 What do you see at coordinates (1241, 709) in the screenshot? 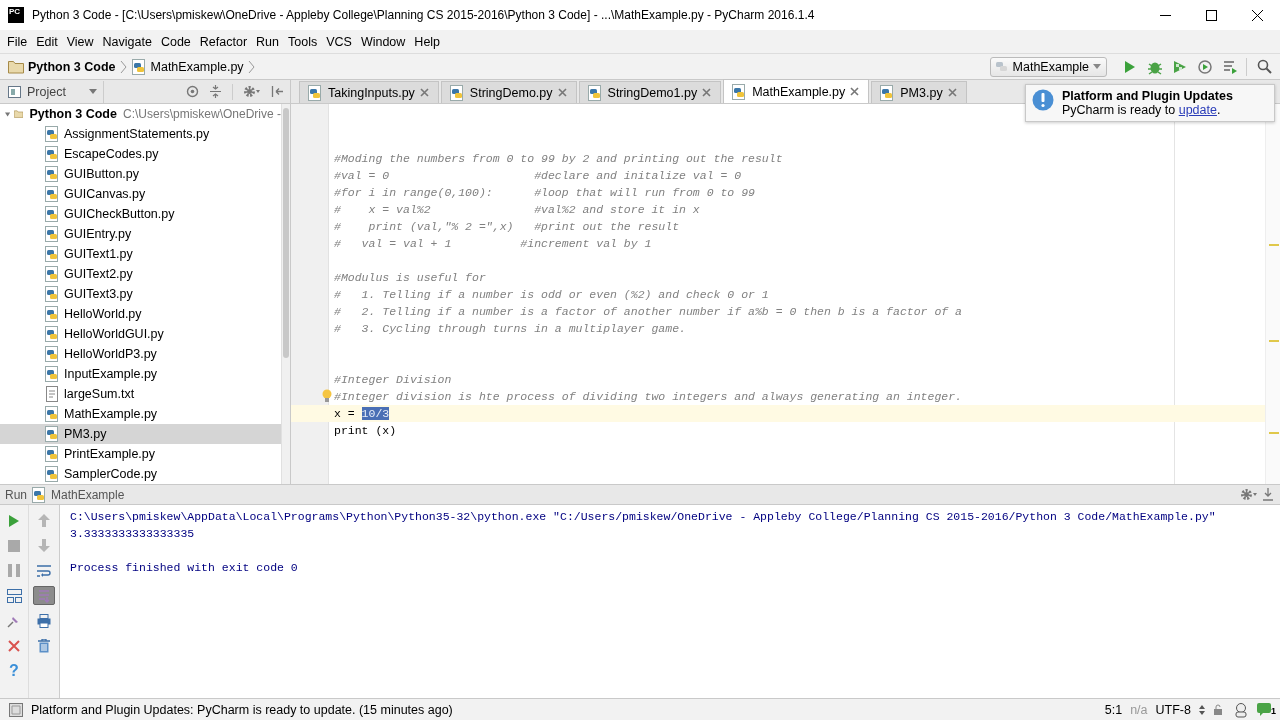
I see `inspector-icon` at bounding box center [1241, 709].